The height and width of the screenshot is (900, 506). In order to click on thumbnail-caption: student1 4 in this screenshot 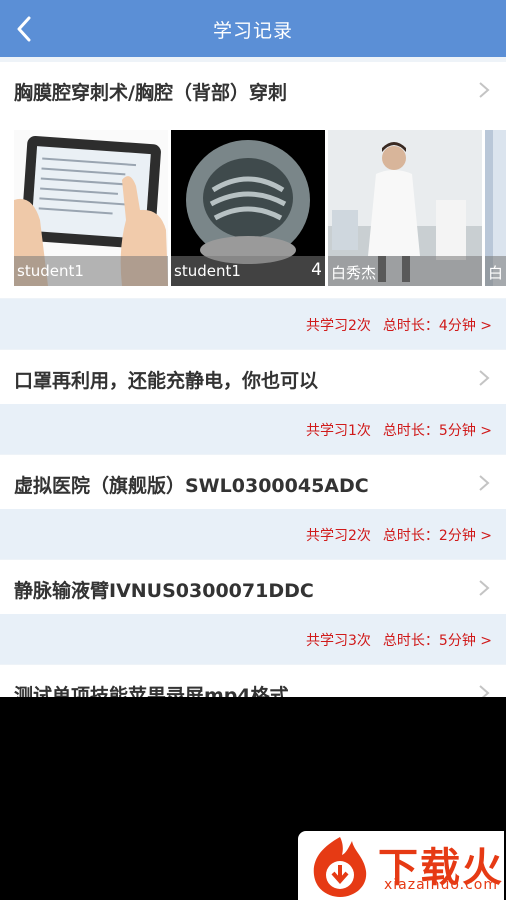, I will do `click(248, 271)`.